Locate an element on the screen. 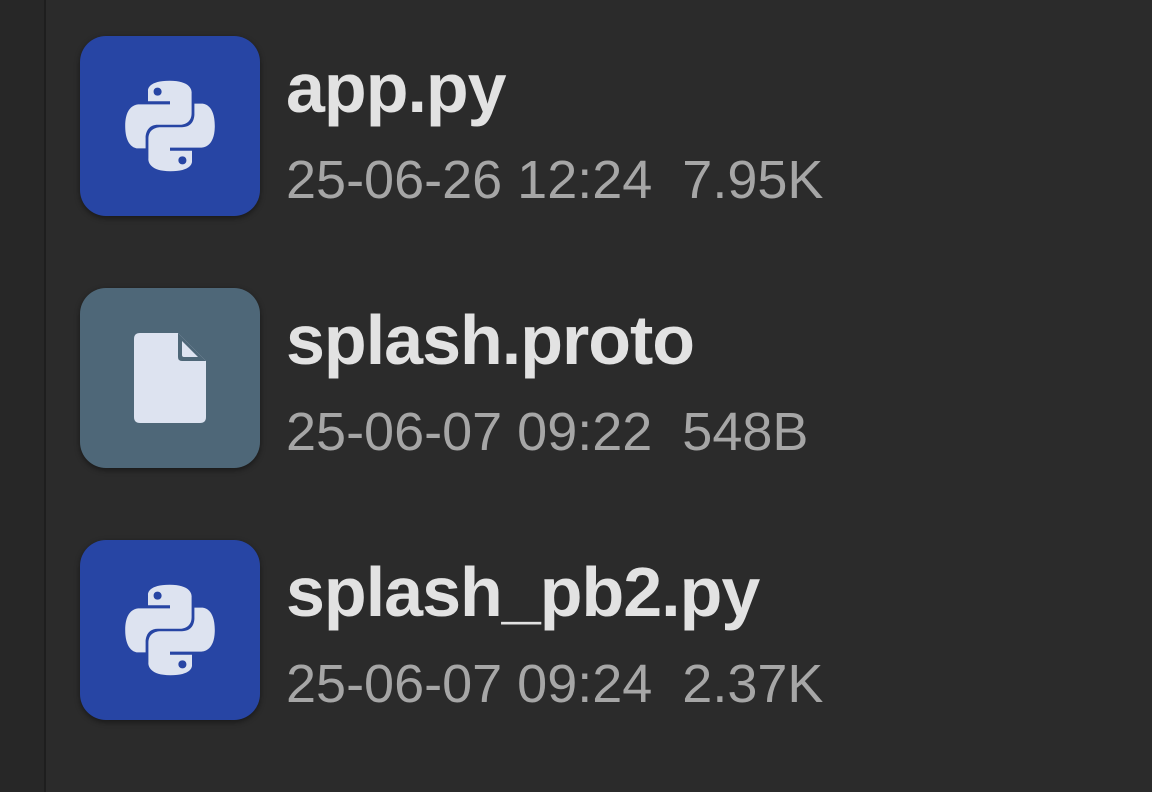 Image resolution: width=1152 pixels, height=792 pixels. file-meta: 25-06-26 12:24 7.95K is located at coordinates (554, 180).